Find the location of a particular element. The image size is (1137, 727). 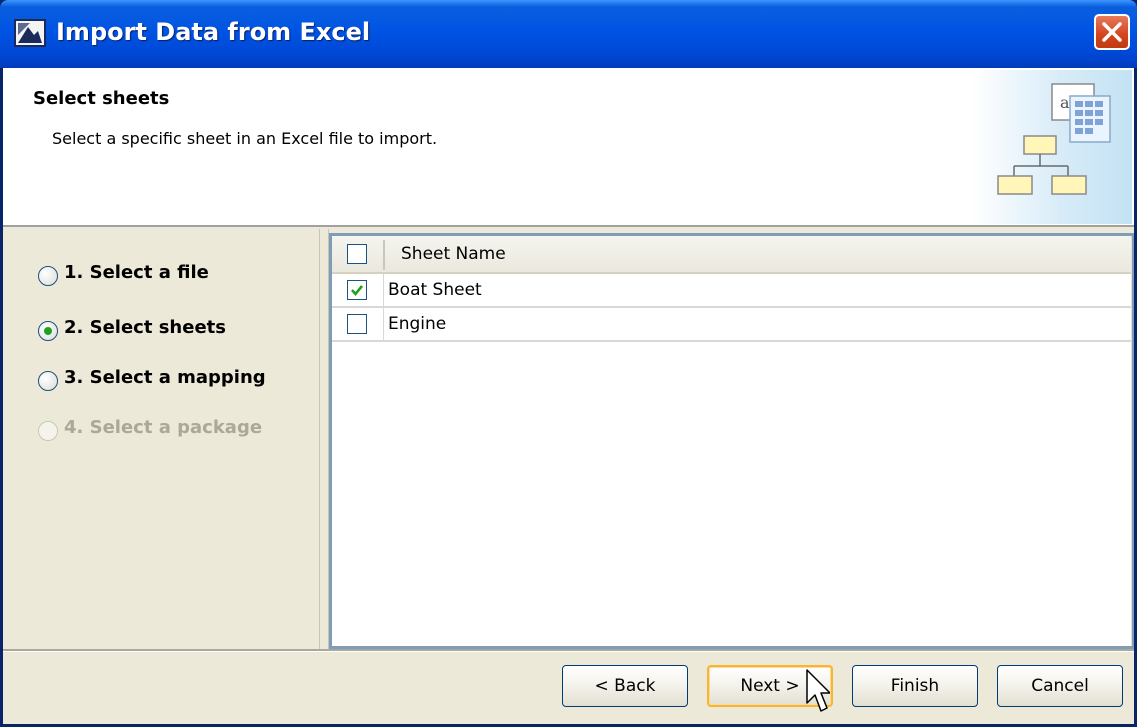

title-bar: Import Data from Excel is located at coordinates (568, 34).